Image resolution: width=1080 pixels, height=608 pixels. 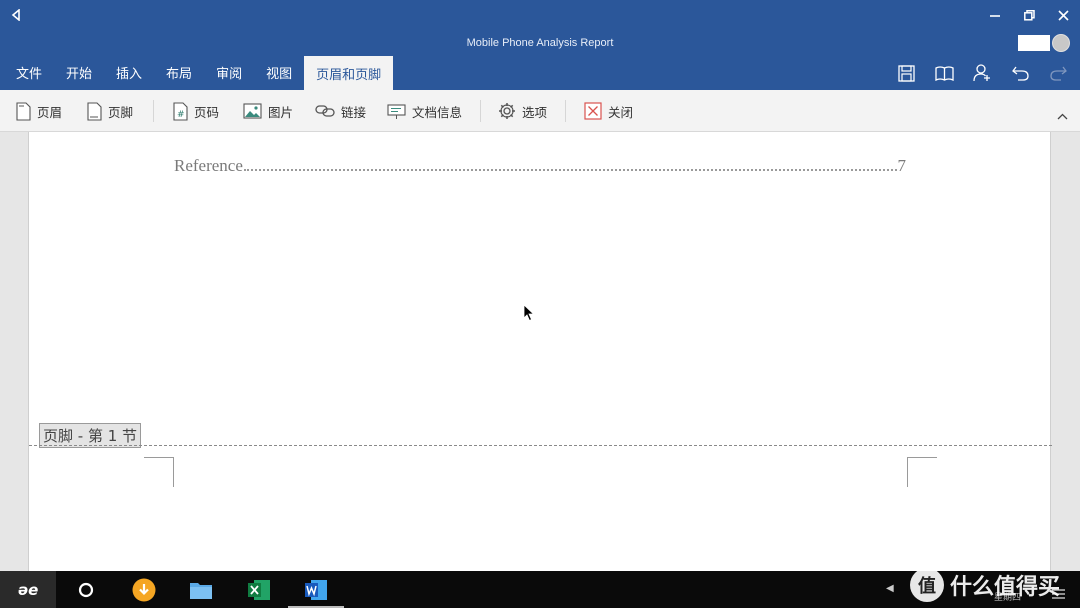 I want to click on minimize-button, so click(x=995, y=15).